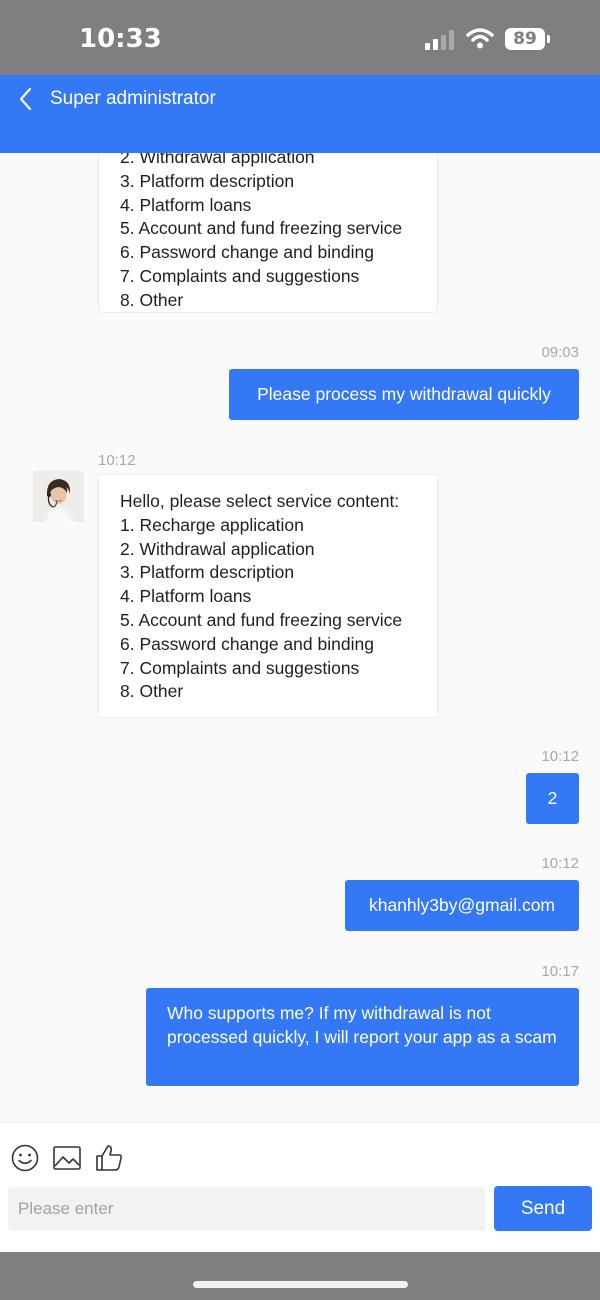  What do you see at coordinates (527, 39) in the screenshot?
I see `battery-icon: 89` at bounding box center [527, 39].